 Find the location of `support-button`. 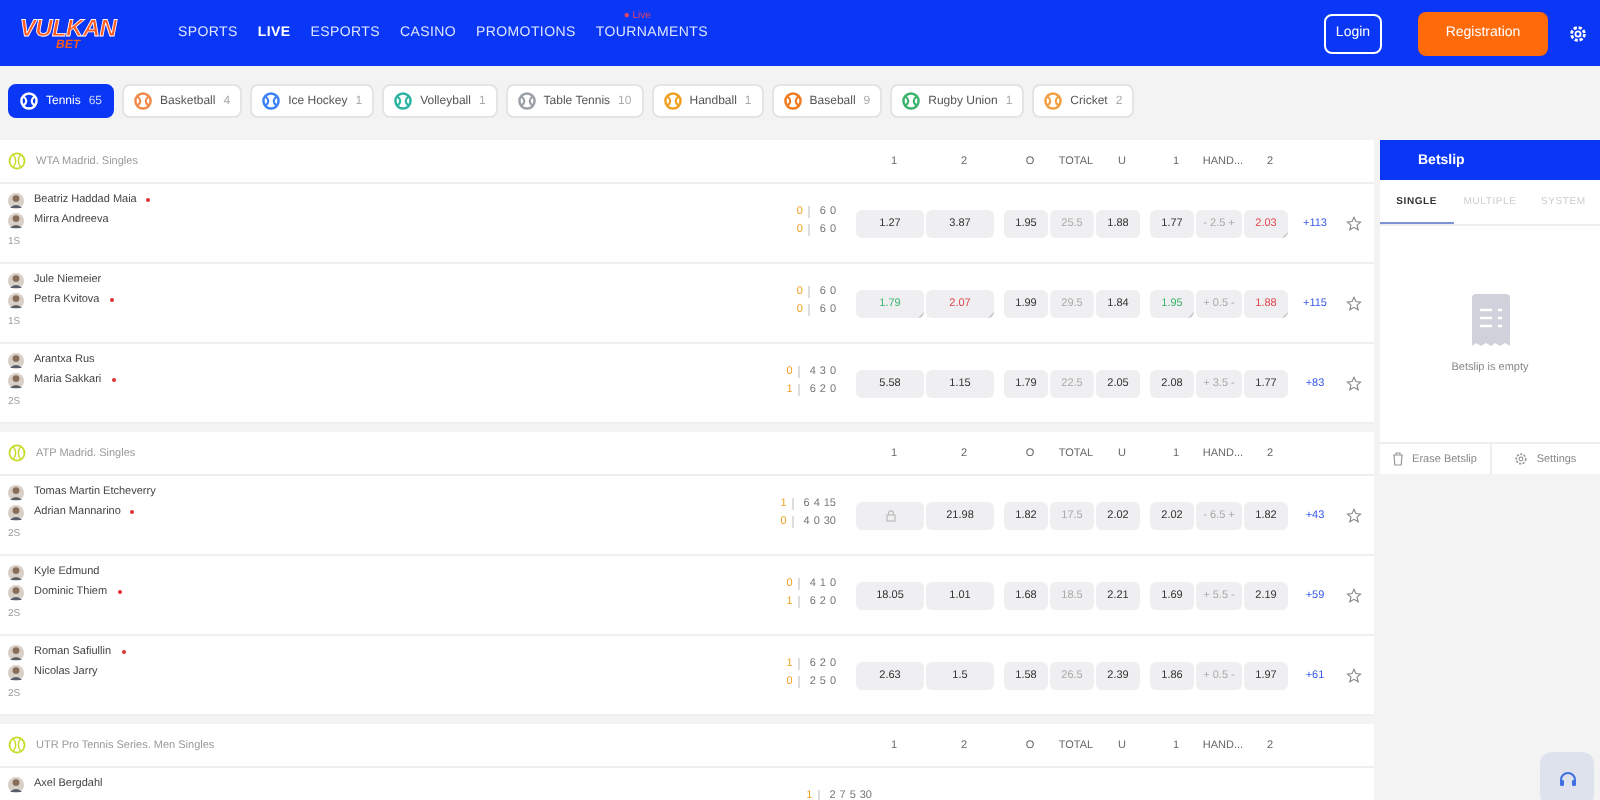

support-button is located at coordinates (1567, 776).